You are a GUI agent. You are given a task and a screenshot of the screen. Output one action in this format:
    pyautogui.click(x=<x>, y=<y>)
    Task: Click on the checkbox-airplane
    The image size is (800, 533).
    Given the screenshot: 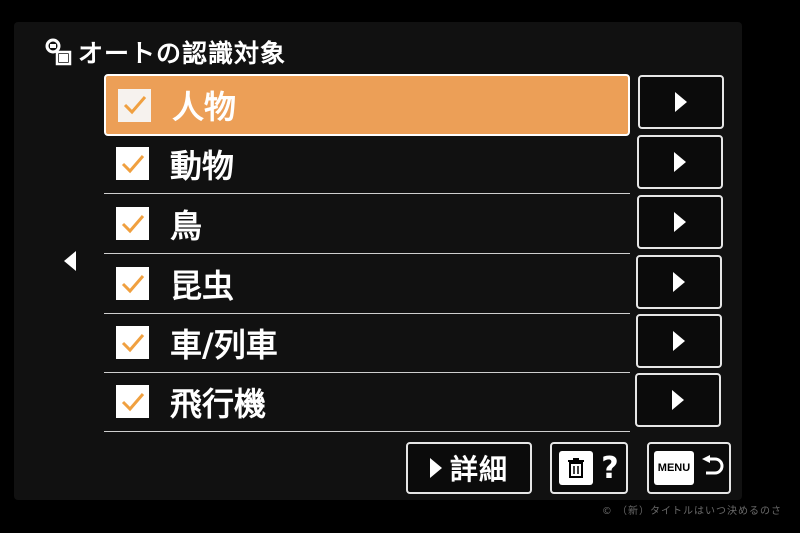 What is the action you would take?
    pyautogui.click(x=132, y=401)
    